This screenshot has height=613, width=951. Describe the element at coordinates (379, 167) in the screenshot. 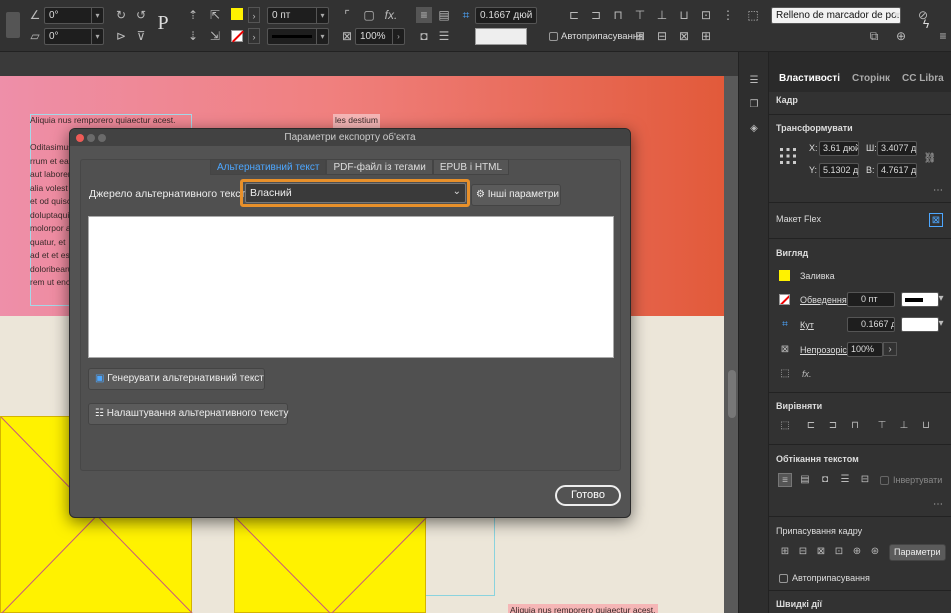

I see `tab-tagged-pdf: PDF-файл із тегами` at that location.